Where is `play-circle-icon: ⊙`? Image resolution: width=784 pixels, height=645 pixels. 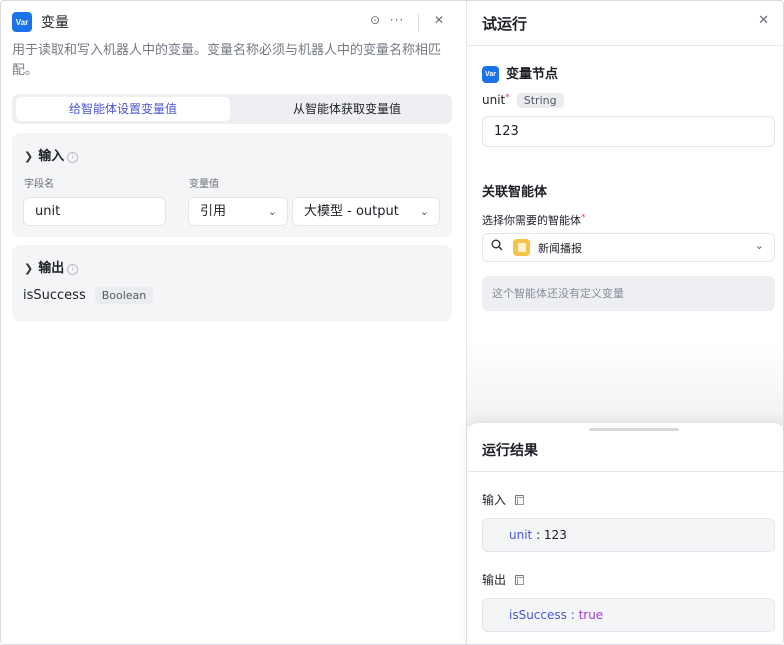 play-circle-icon: ⊙ is located at coordinates (375, 20).